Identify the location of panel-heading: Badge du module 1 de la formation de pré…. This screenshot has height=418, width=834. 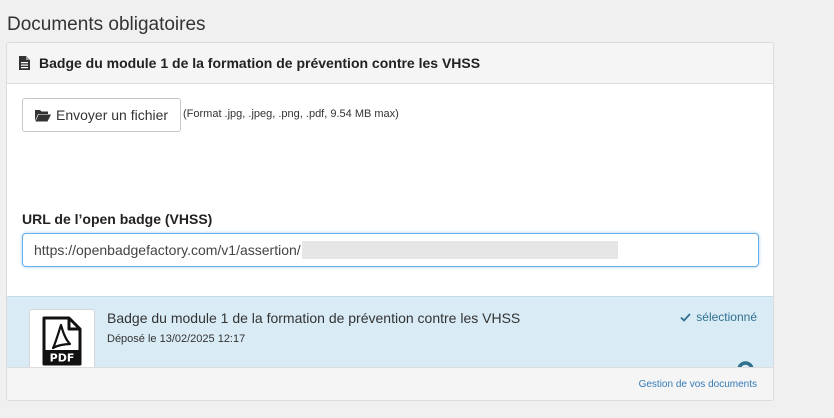
(390, 63).